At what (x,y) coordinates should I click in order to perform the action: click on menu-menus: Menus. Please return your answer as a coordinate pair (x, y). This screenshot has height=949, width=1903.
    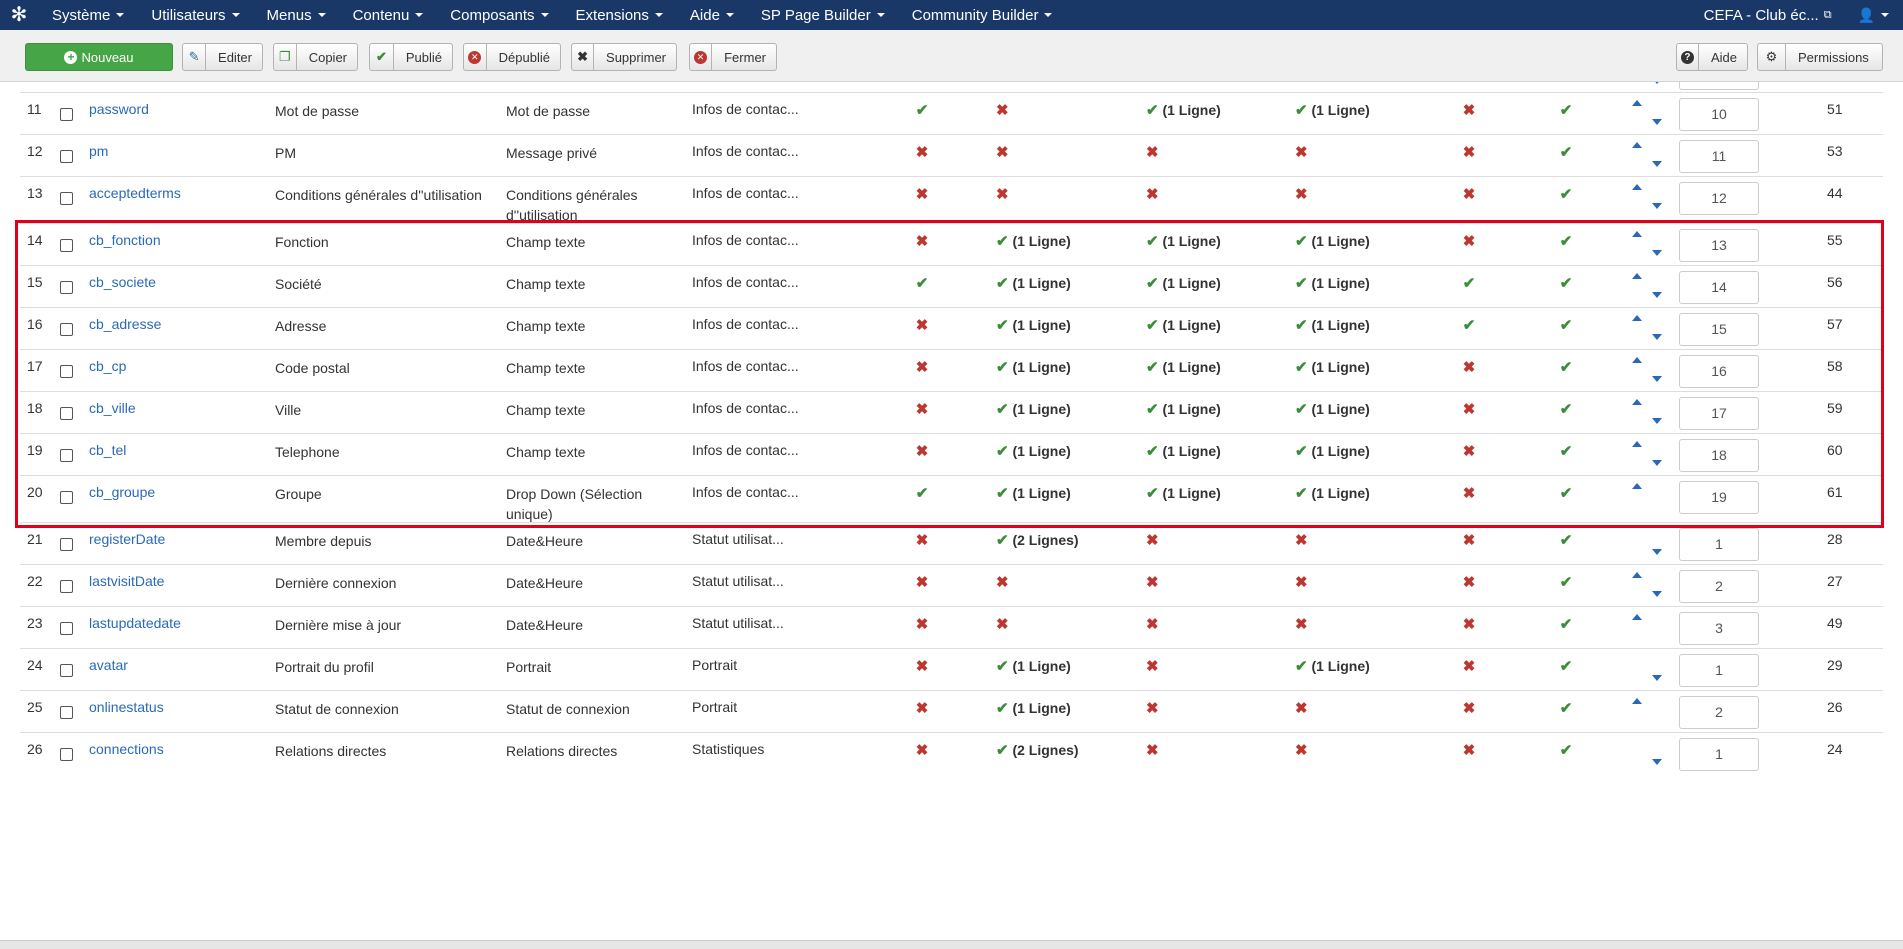
    Looking at the image, I should click on (296, 15).